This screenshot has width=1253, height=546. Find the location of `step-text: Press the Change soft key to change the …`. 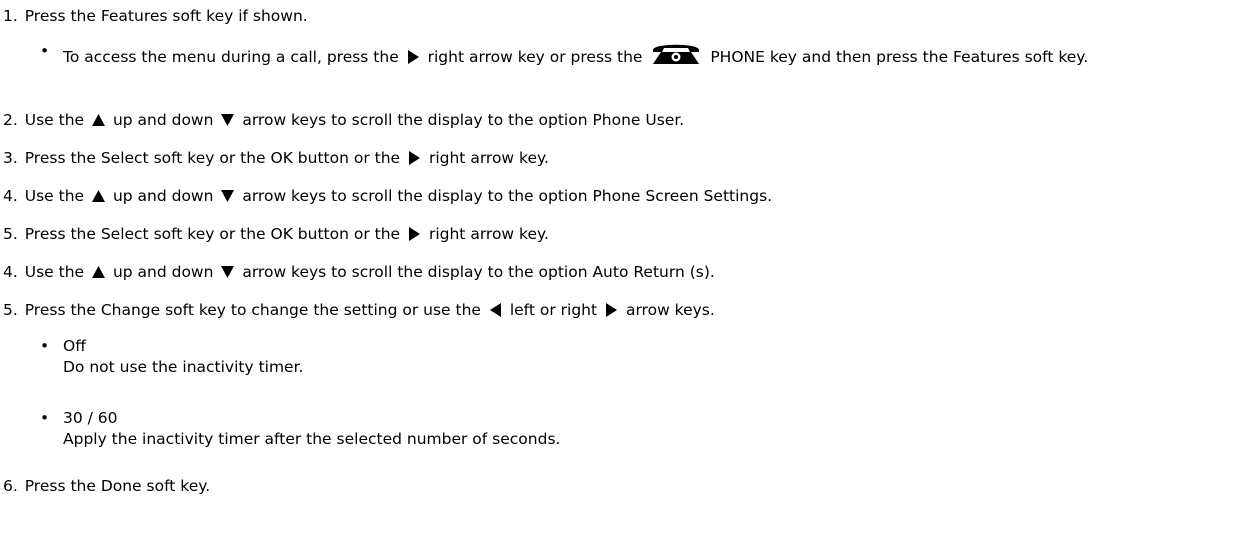

step-text: Press the Change soft key to change the … is located at coordinates (252, 310).